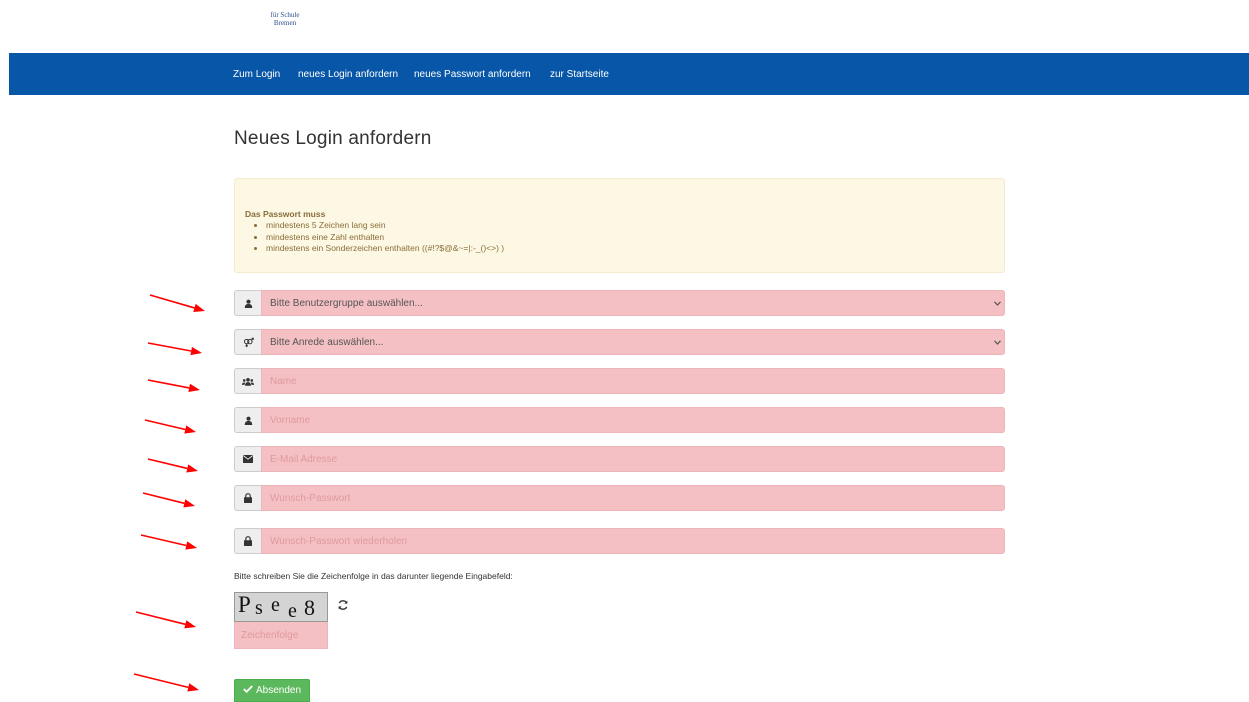 Image resolution: width=1249 pixels, height=702 pixels. What do you see at coordinates (333, 138) in the screenshot?
I see `page-title: Neues Login anfordern` at bounding box center [333, 138].